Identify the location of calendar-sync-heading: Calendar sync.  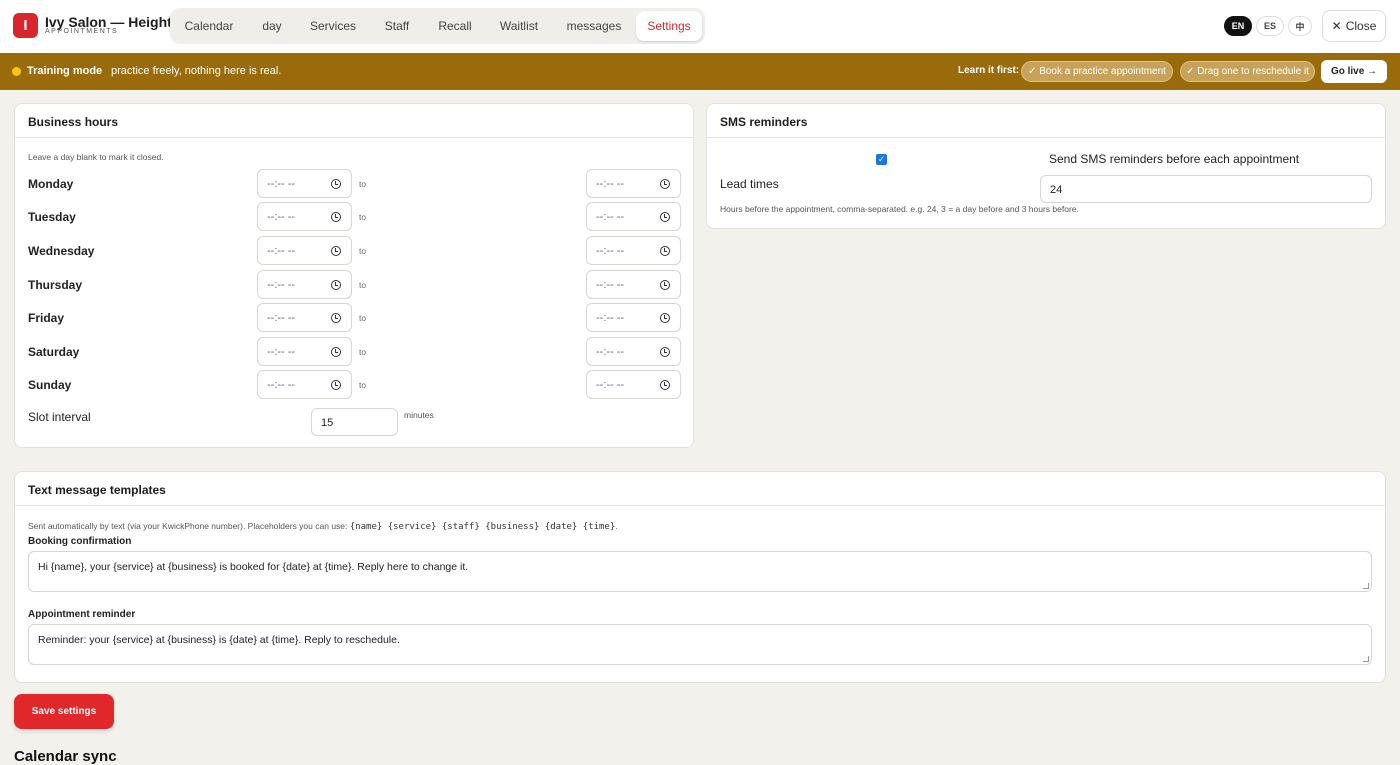
(65, 756).